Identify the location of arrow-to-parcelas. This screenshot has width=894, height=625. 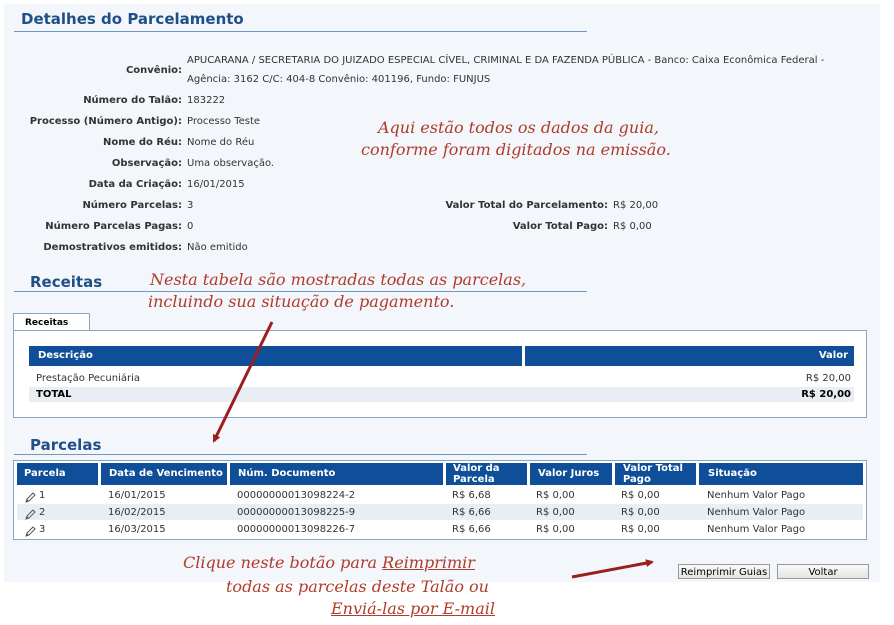
(243, 382).